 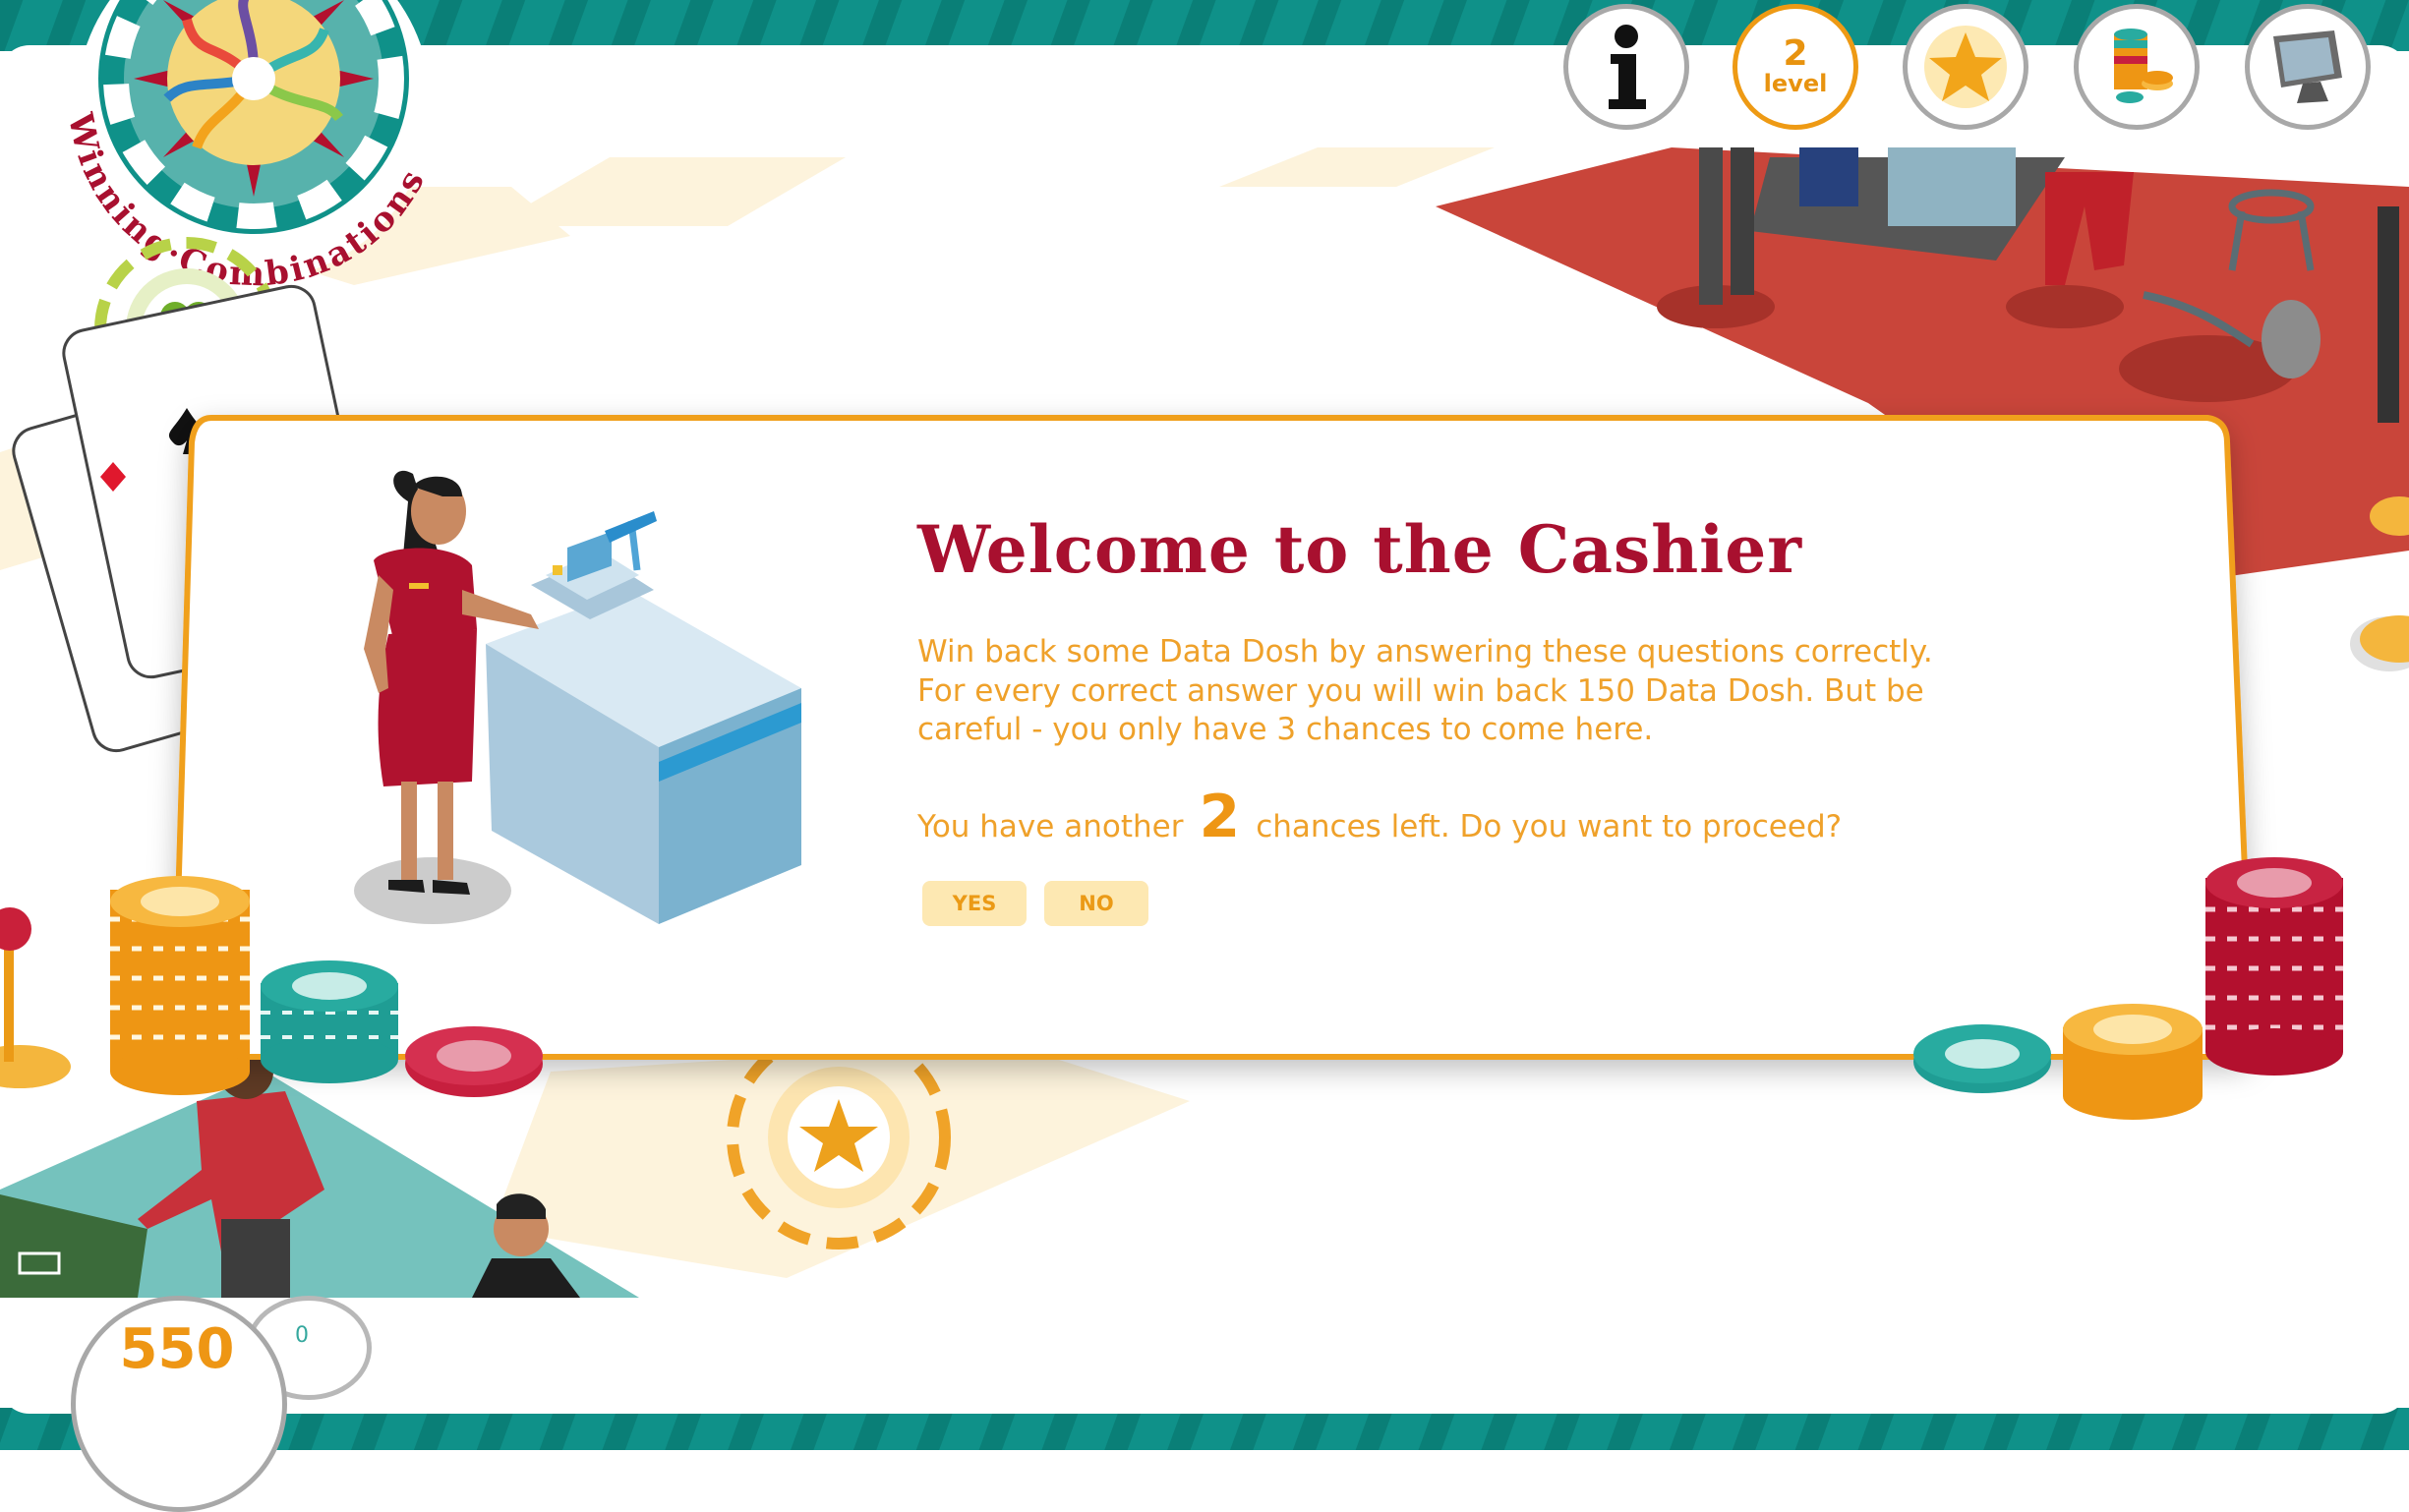 I want to click on screen-button, so click(x=2308, y=67).